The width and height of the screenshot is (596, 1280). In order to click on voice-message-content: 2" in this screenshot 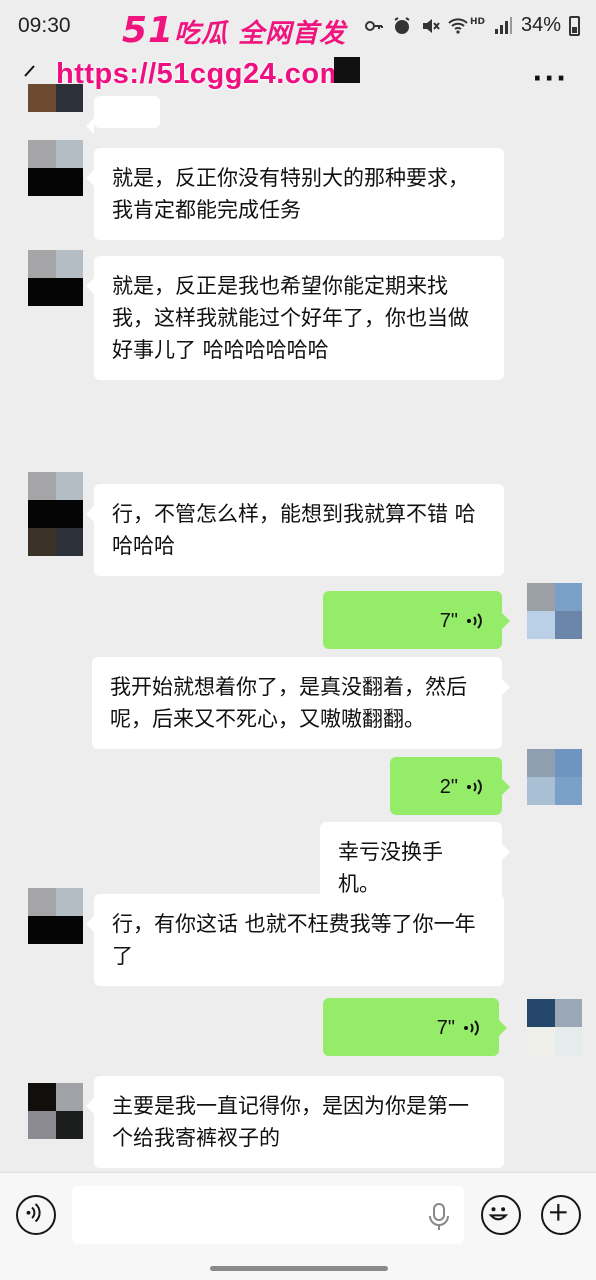, I will do `click(446, 787)`.